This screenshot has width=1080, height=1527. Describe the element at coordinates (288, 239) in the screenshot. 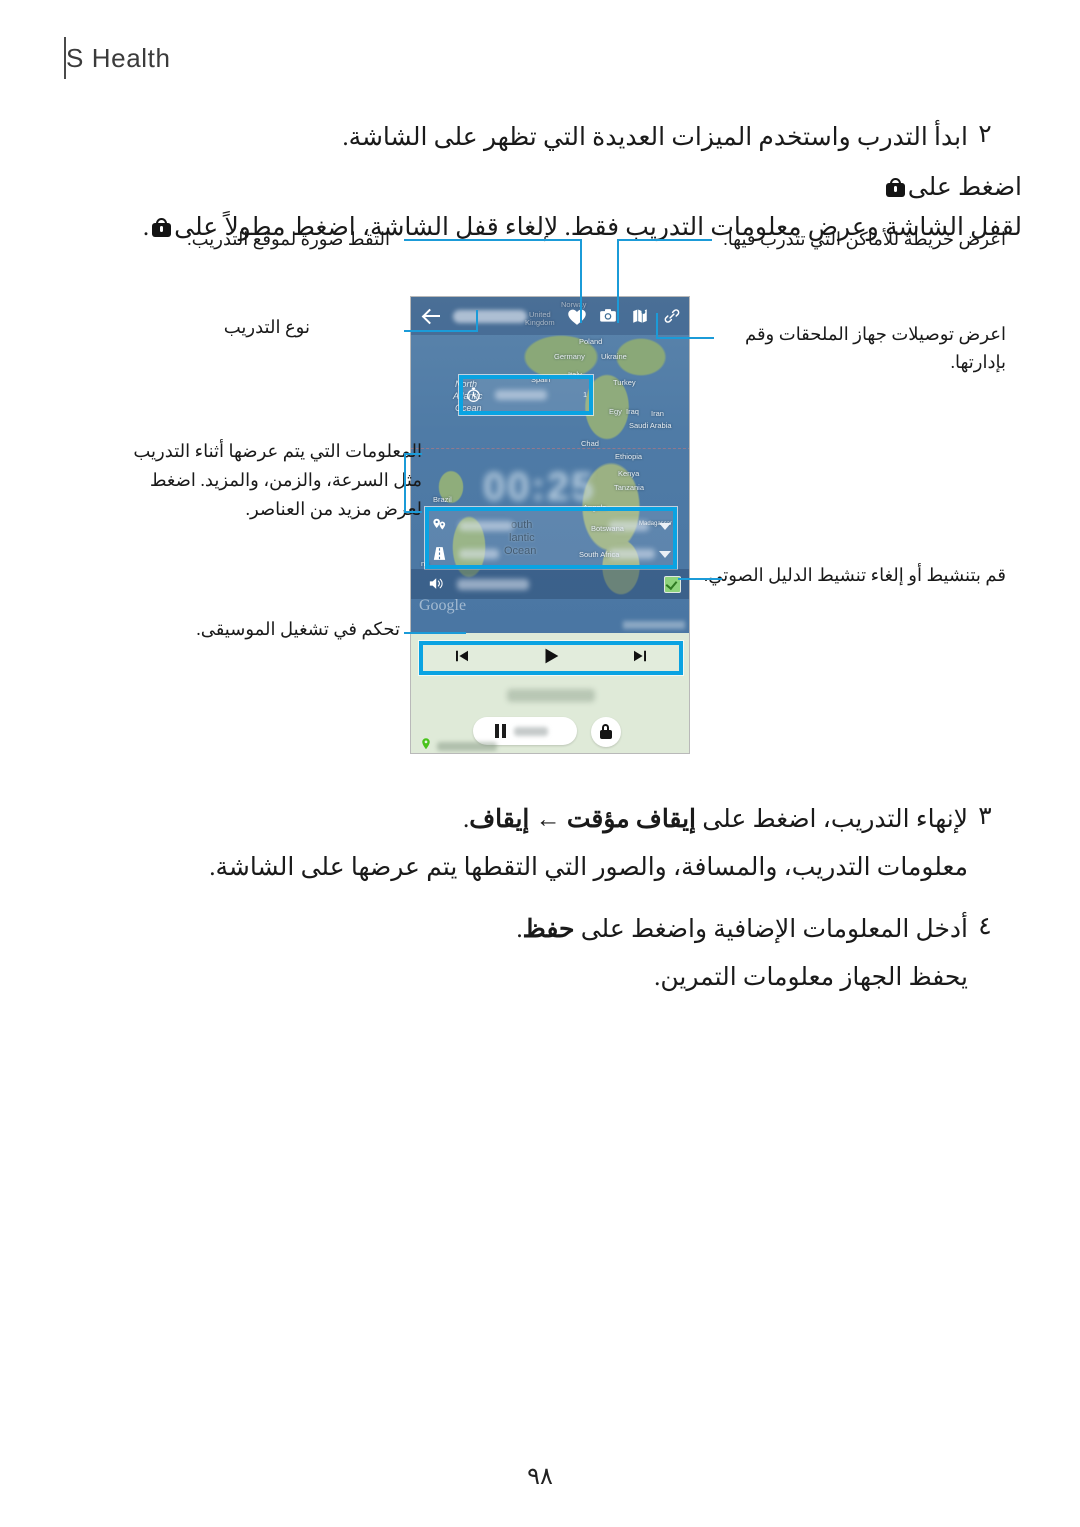

I see `callout-capture-photo: التقط صورة لموقع التدريب.` at that location.